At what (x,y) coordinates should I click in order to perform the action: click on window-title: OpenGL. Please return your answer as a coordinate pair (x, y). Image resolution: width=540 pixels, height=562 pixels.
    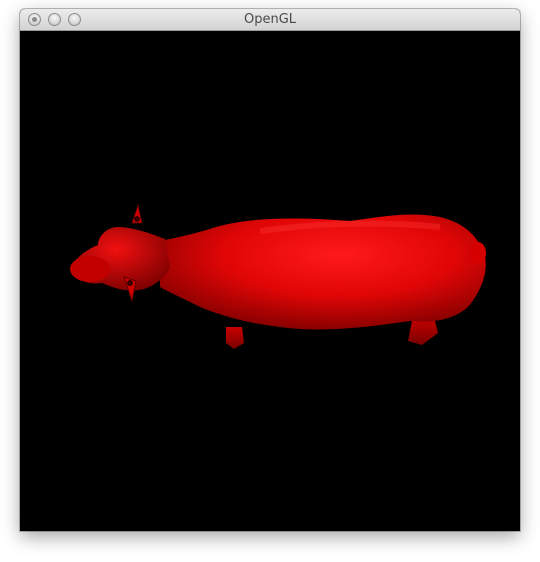
    Looking at the image, I should click on (270, 19).